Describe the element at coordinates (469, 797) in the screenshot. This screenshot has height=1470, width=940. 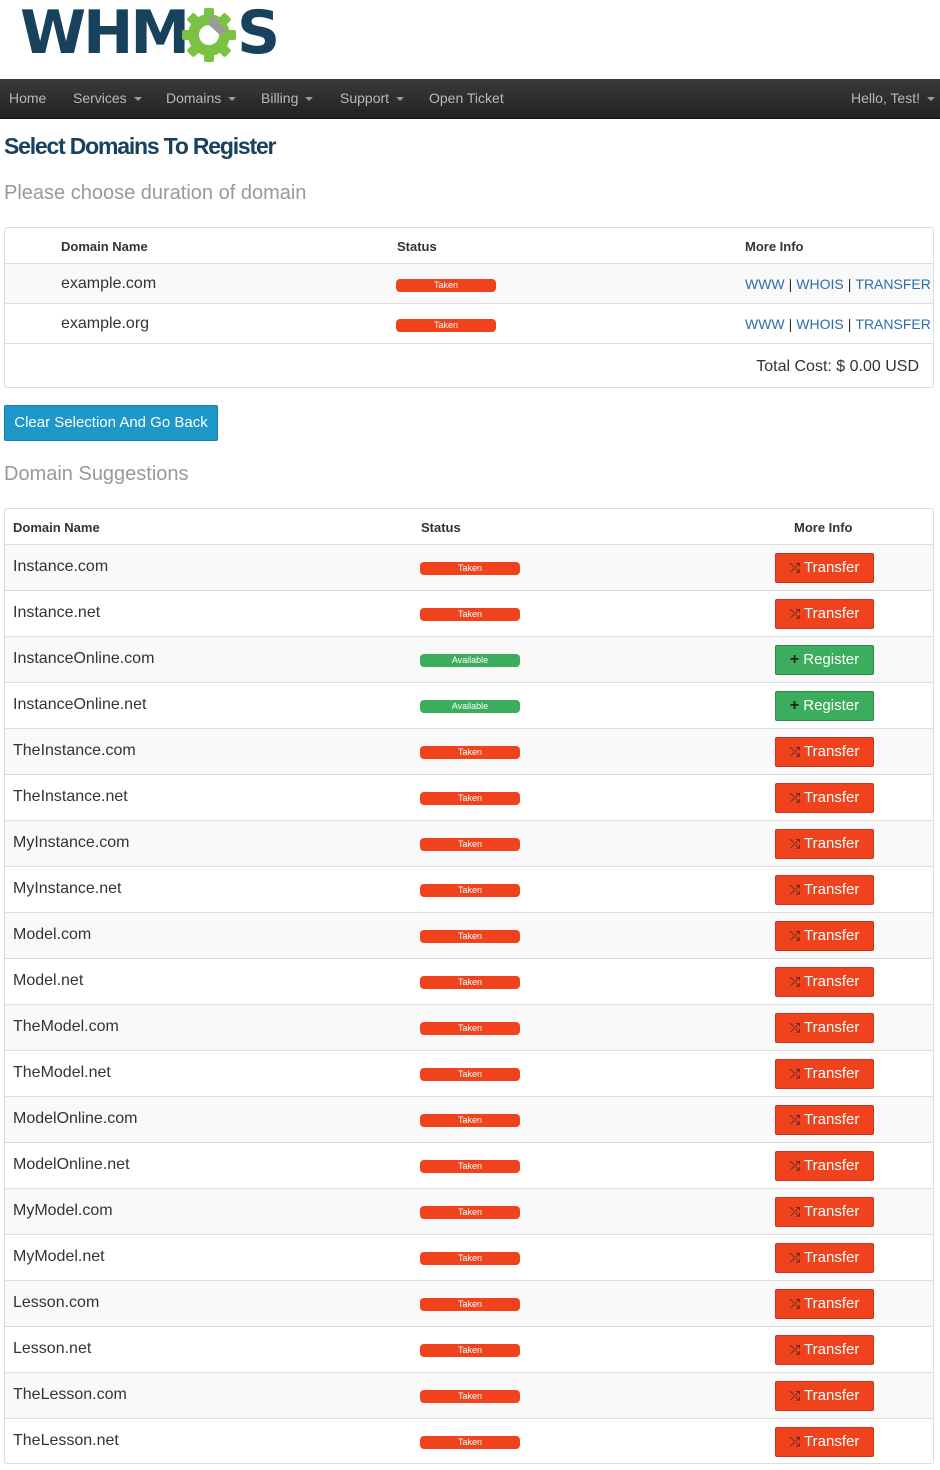
I see `table-row: TheInstance.net Taken ⤮ Transfer` at that location.